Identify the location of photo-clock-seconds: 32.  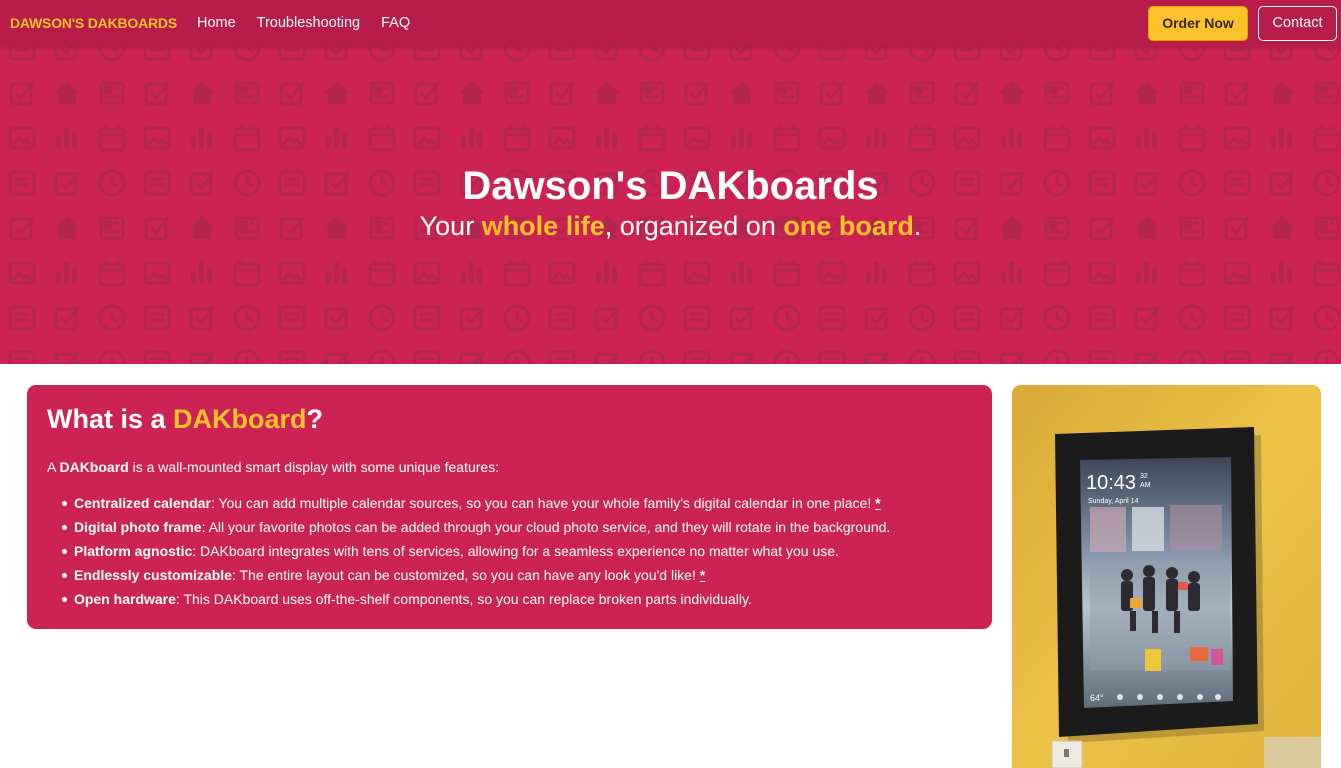
(1144, 476).